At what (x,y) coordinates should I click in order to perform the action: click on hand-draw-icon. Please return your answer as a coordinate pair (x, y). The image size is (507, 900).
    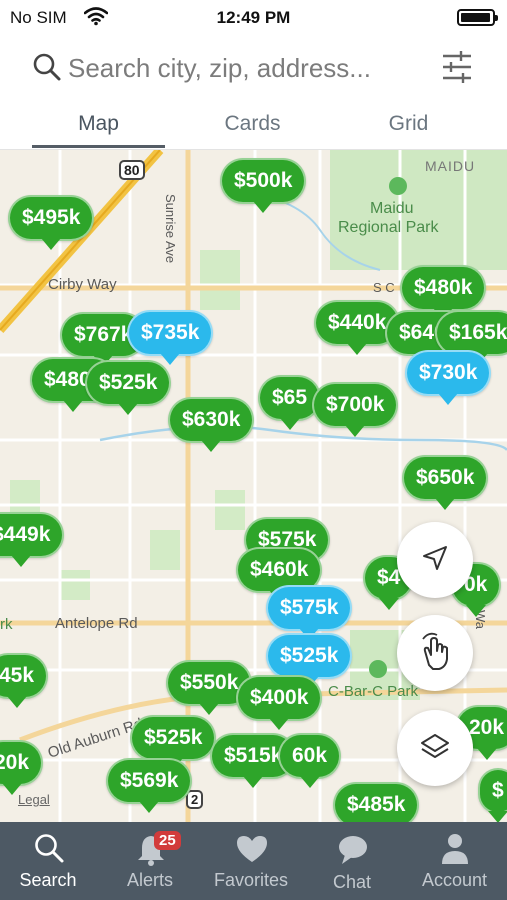
    Looking at the image, I should click on (435, 653).